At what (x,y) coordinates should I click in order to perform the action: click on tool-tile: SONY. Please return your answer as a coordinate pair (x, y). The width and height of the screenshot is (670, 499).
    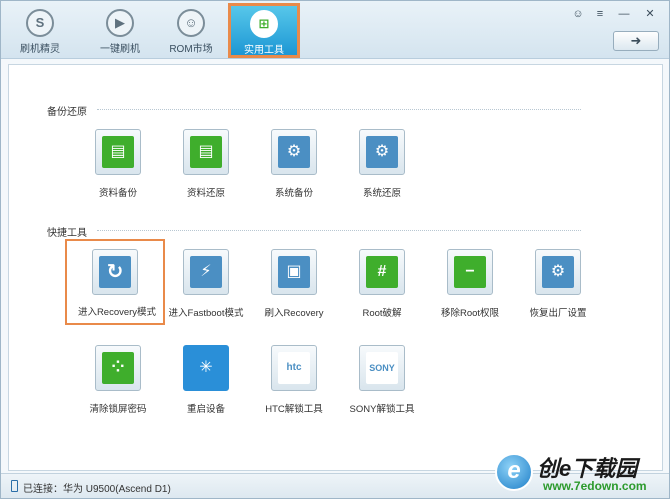
    Looking at the image, I should click on (382, 368).